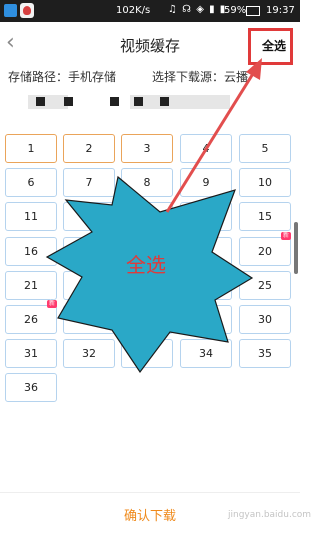 The width and height of the screenshot is (320, 534). I want to click on episode-cell-2: 2, so click(89, 148).